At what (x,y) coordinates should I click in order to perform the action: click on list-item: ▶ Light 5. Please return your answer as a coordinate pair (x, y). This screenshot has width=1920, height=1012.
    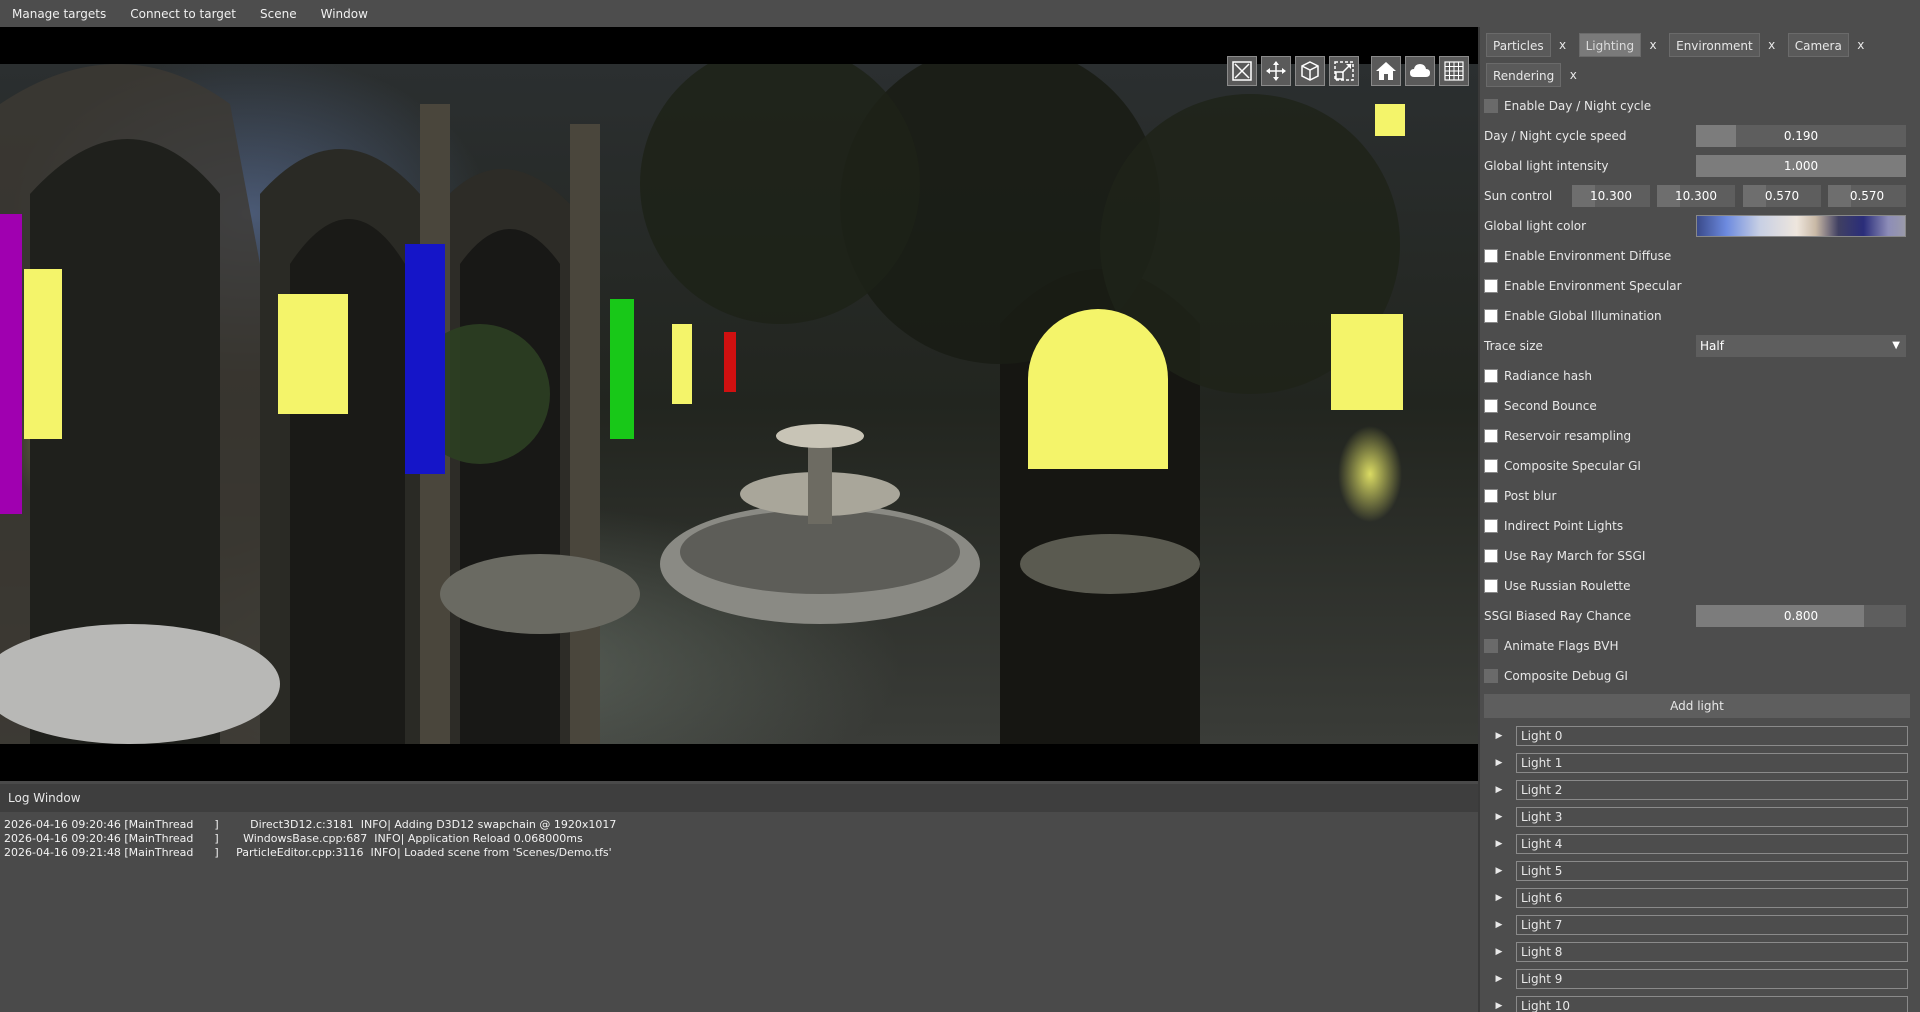
    Looking at the image, I should click on (1698, 871).